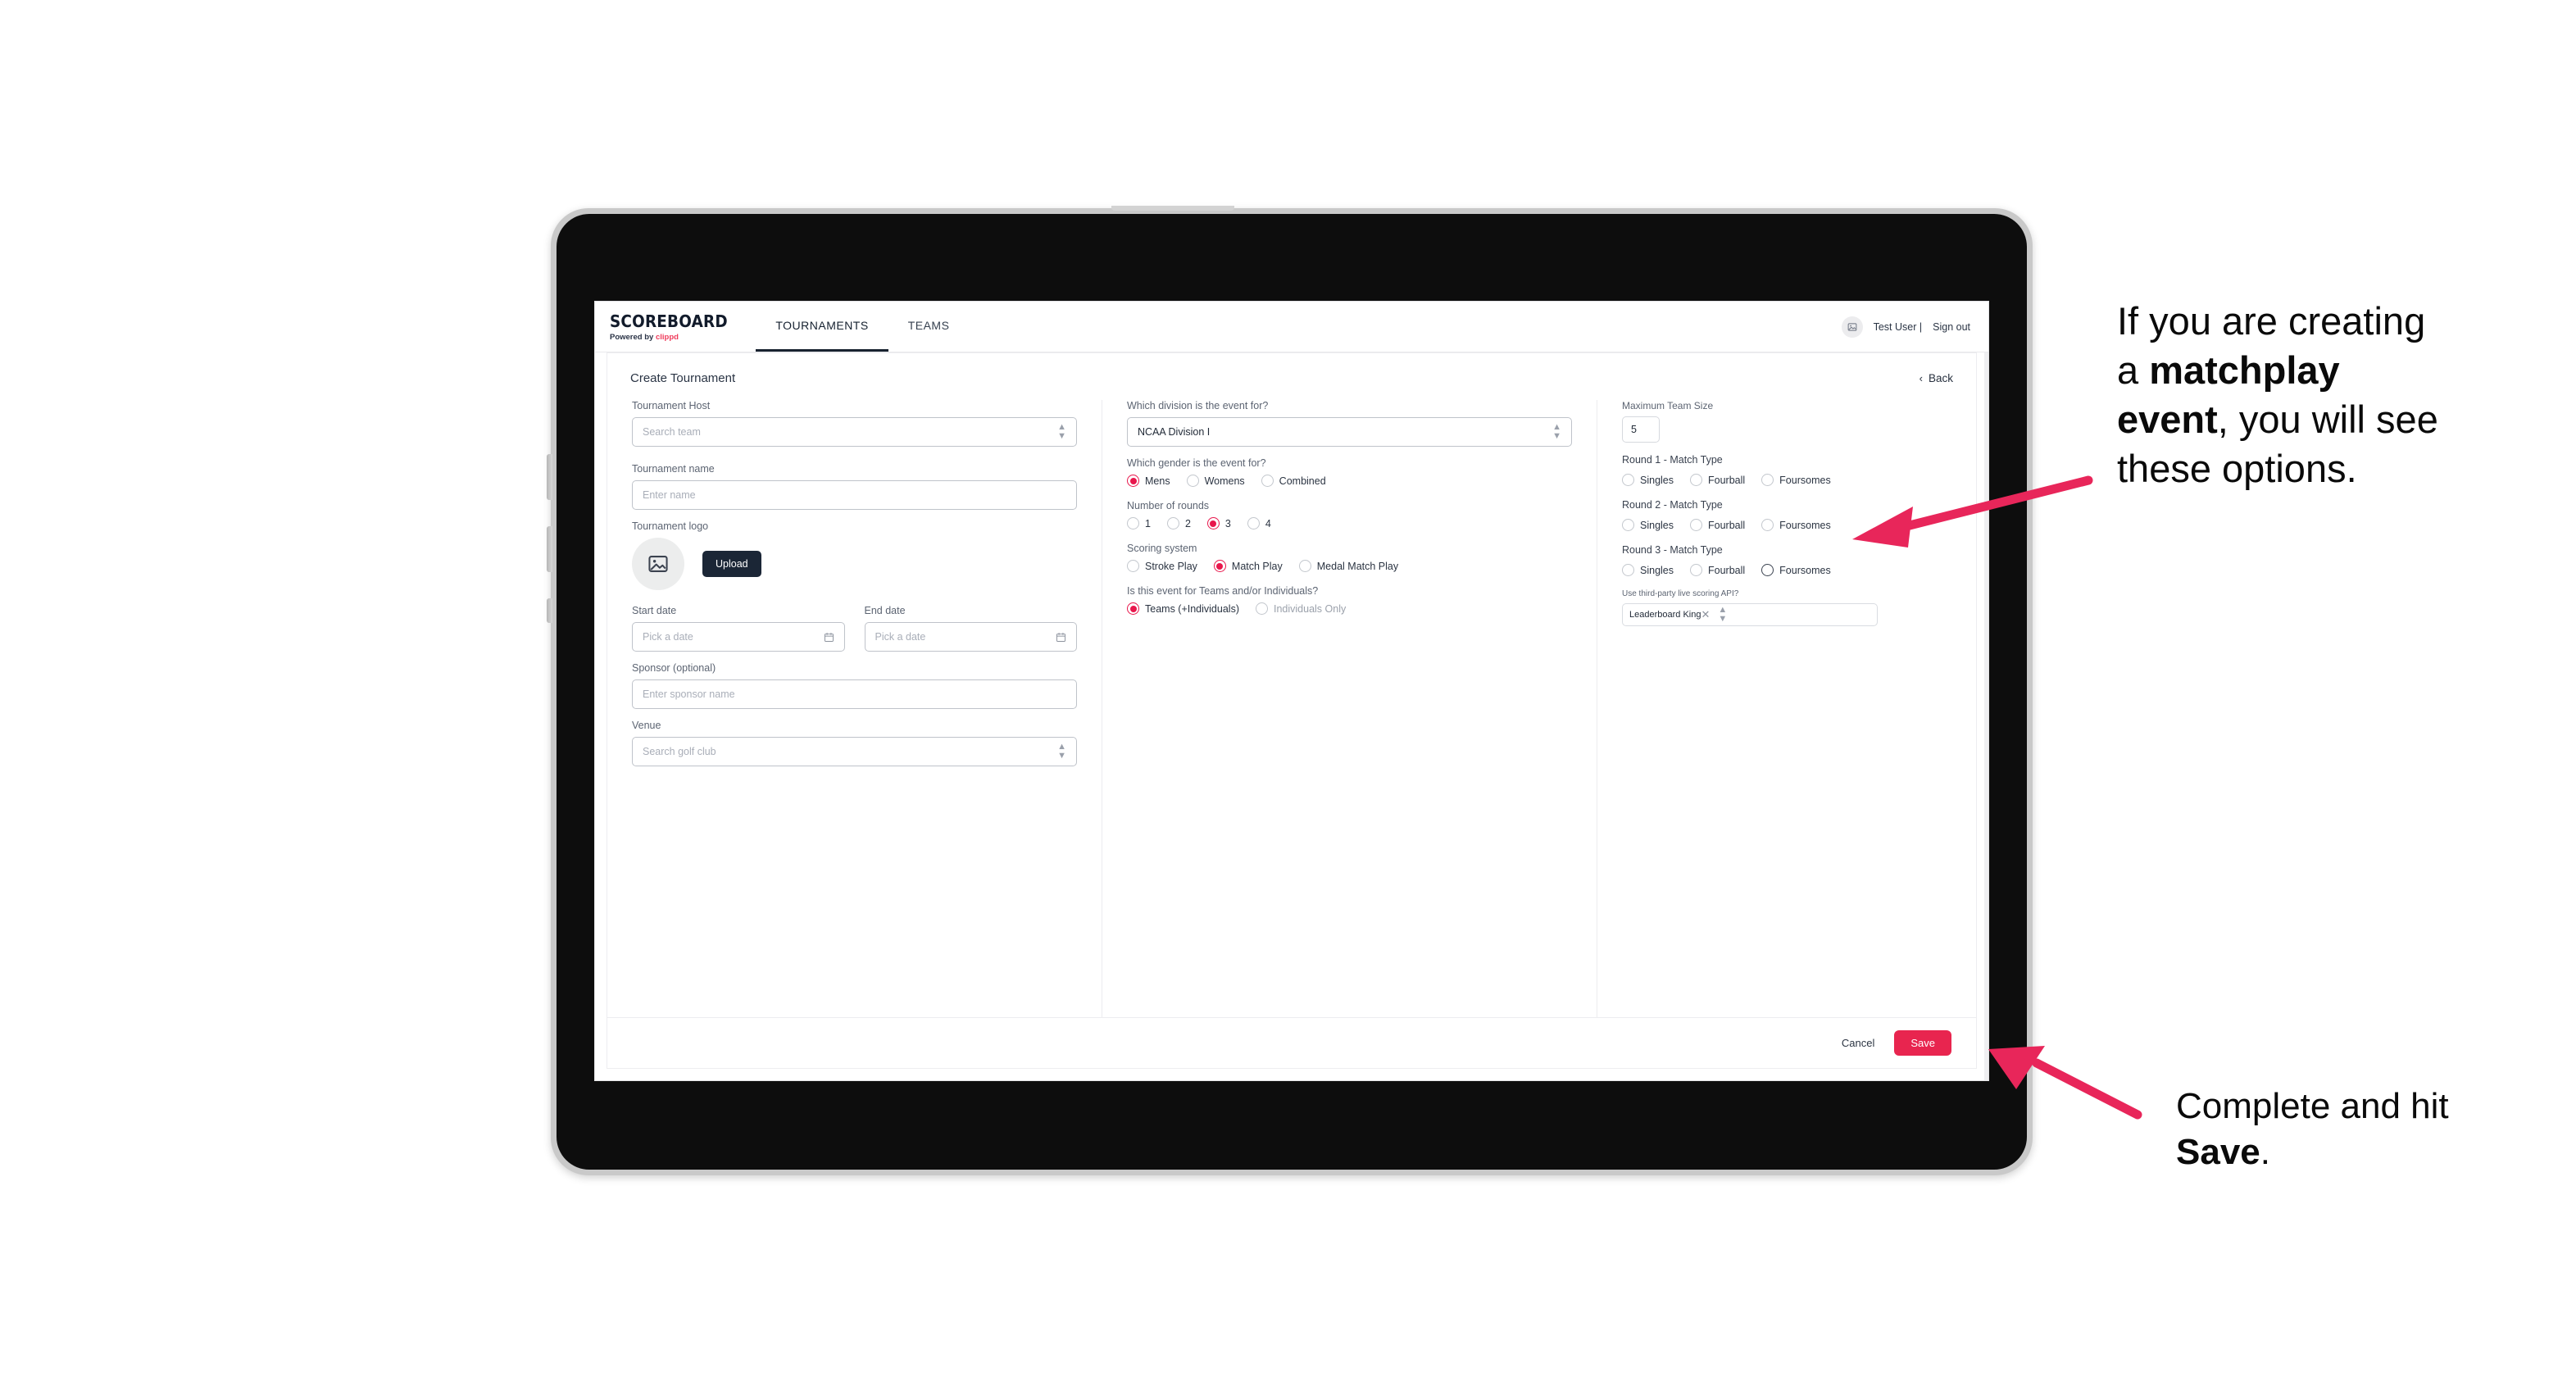  Describe the element at coordinates (1750, 614) in the screenshot. I see `third-party-api-select: Leaderboard King ✕ ▲ ▼` at that location.